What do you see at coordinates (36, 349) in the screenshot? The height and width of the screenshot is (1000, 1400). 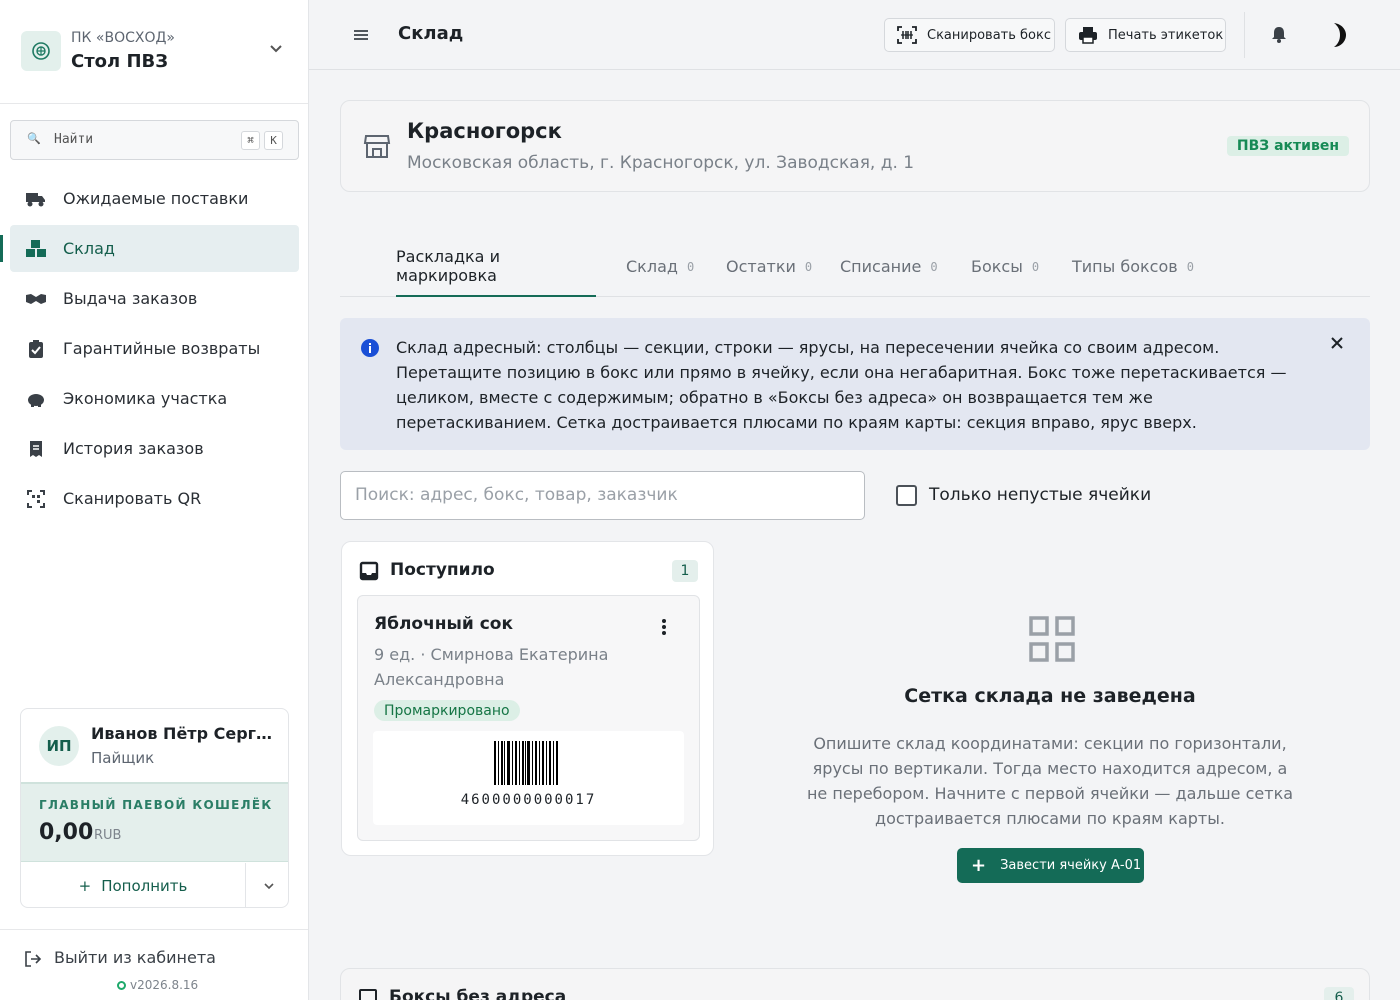 I see `clipboard-check-icon` at bounding box center [36, 349].